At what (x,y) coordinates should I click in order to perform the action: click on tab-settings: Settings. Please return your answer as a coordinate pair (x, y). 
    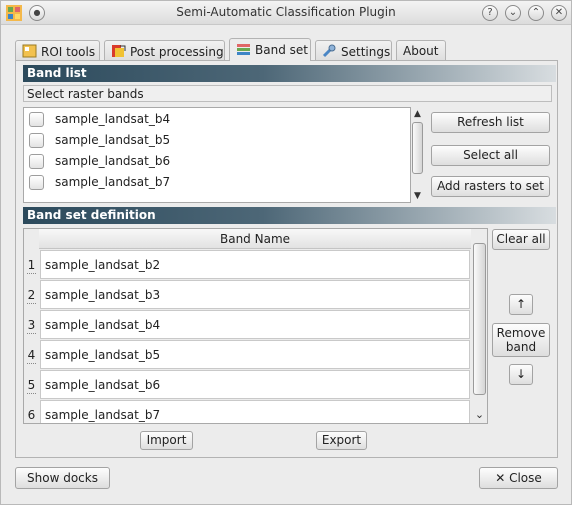
    Looking at the image, I should click on (353, 50).